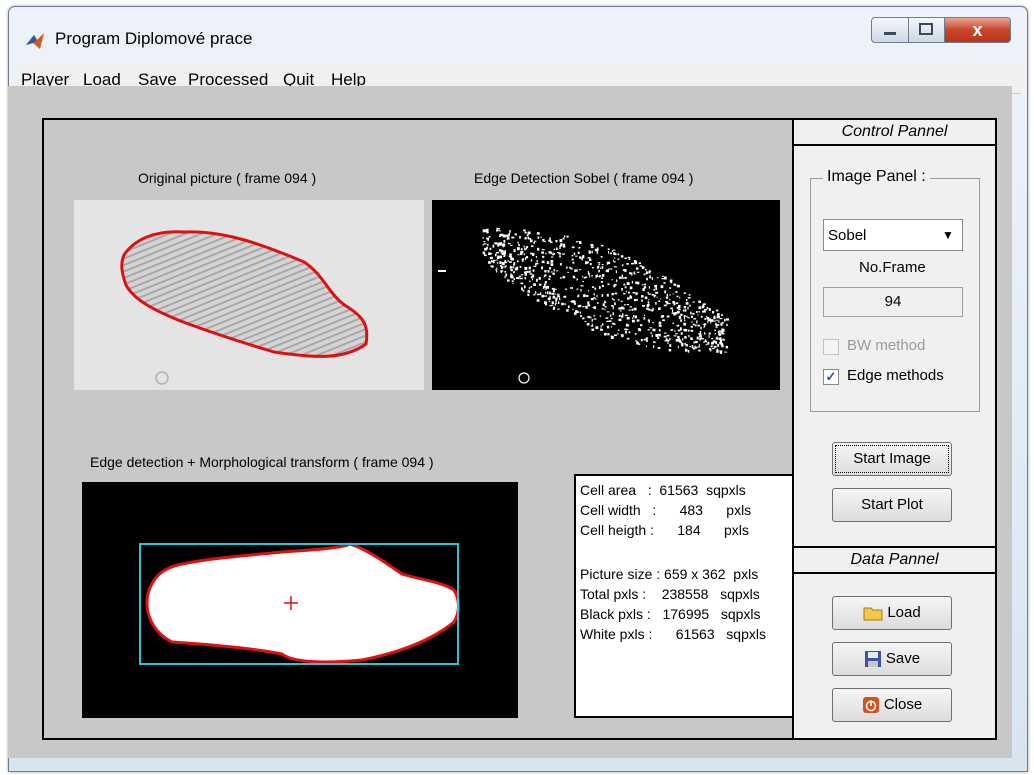  What do you see at coordinates (666, 510) in the screenshot?
I see `stat-cell-width: Cell width : 483 pxls` at bounding box center [666, 510].